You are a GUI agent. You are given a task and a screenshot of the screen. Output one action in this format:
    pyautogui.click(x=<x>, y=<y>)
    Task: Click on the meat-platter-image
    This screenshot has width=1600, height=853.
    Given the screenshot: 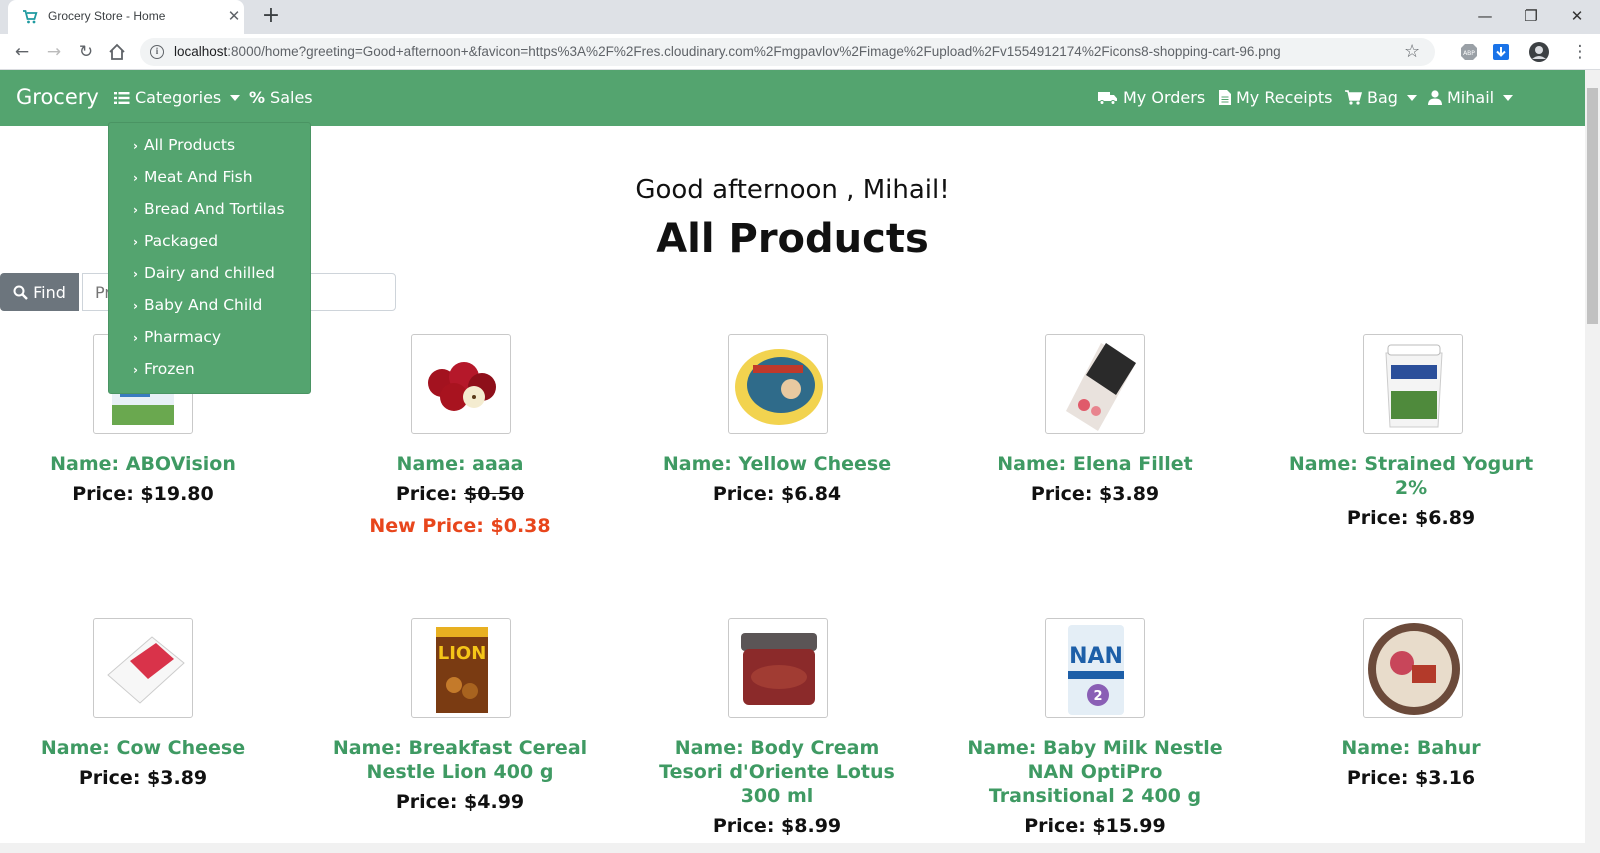 What is the action you would take?
    pyautogui.click(x=1414, y=669)
    